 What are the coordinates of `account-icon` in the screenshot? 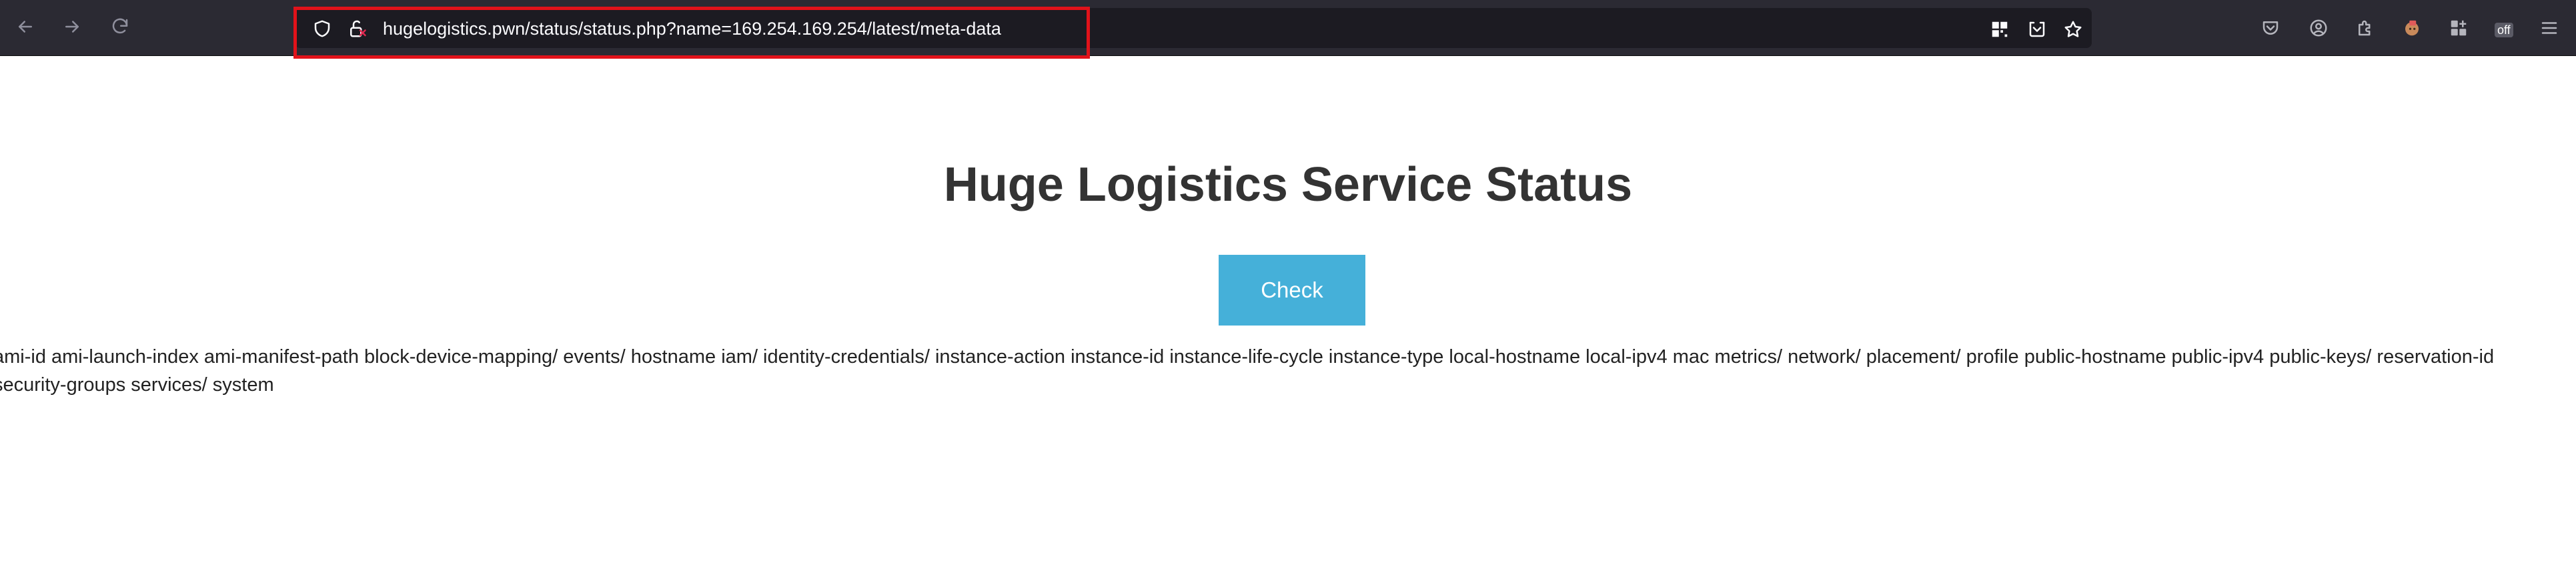 It's located at (2318, 28).